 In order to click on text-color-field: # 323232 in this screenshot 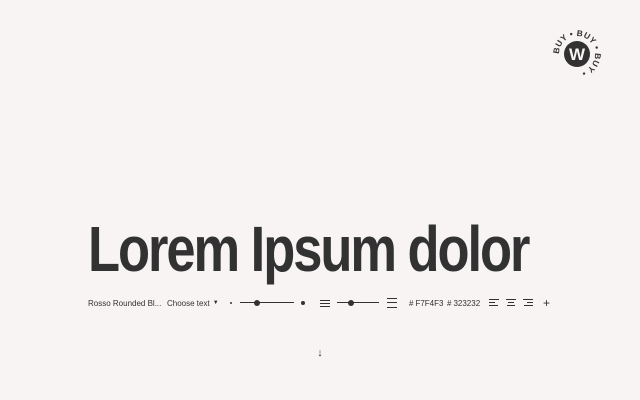, I will do `click(463, 303)`.